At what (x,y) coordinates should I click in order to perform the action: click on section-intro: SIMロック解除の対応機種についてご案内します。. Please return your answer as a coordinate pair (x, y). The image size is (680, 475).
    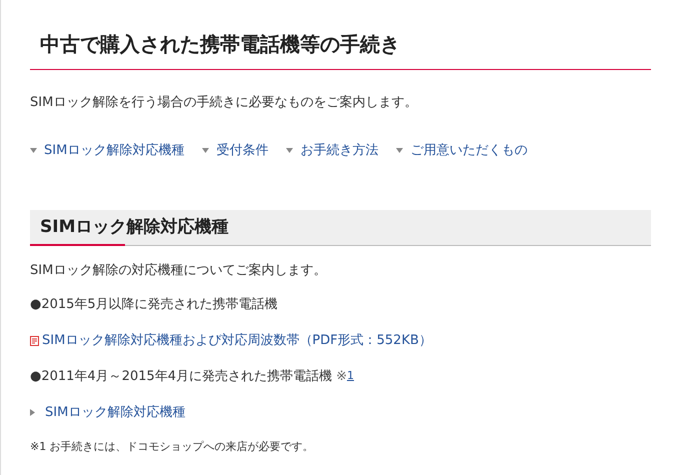
    Looking at the image, I should click on (179, 271).